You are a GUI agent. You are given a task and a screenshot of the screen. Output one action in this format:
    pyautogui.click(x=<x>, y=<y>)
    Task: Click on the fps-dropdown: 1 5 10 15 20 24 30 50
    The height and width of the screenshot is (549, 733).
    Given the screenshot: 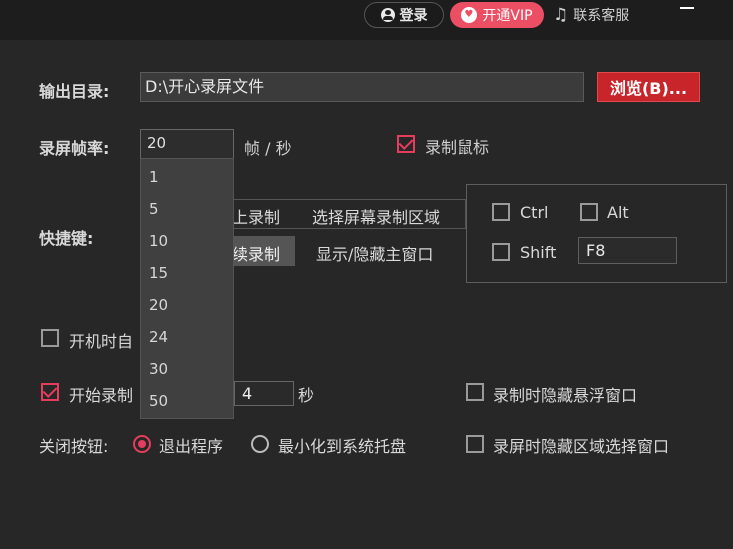 What is the action you would take?
    pyautogui.click(x=187, y=288)
    